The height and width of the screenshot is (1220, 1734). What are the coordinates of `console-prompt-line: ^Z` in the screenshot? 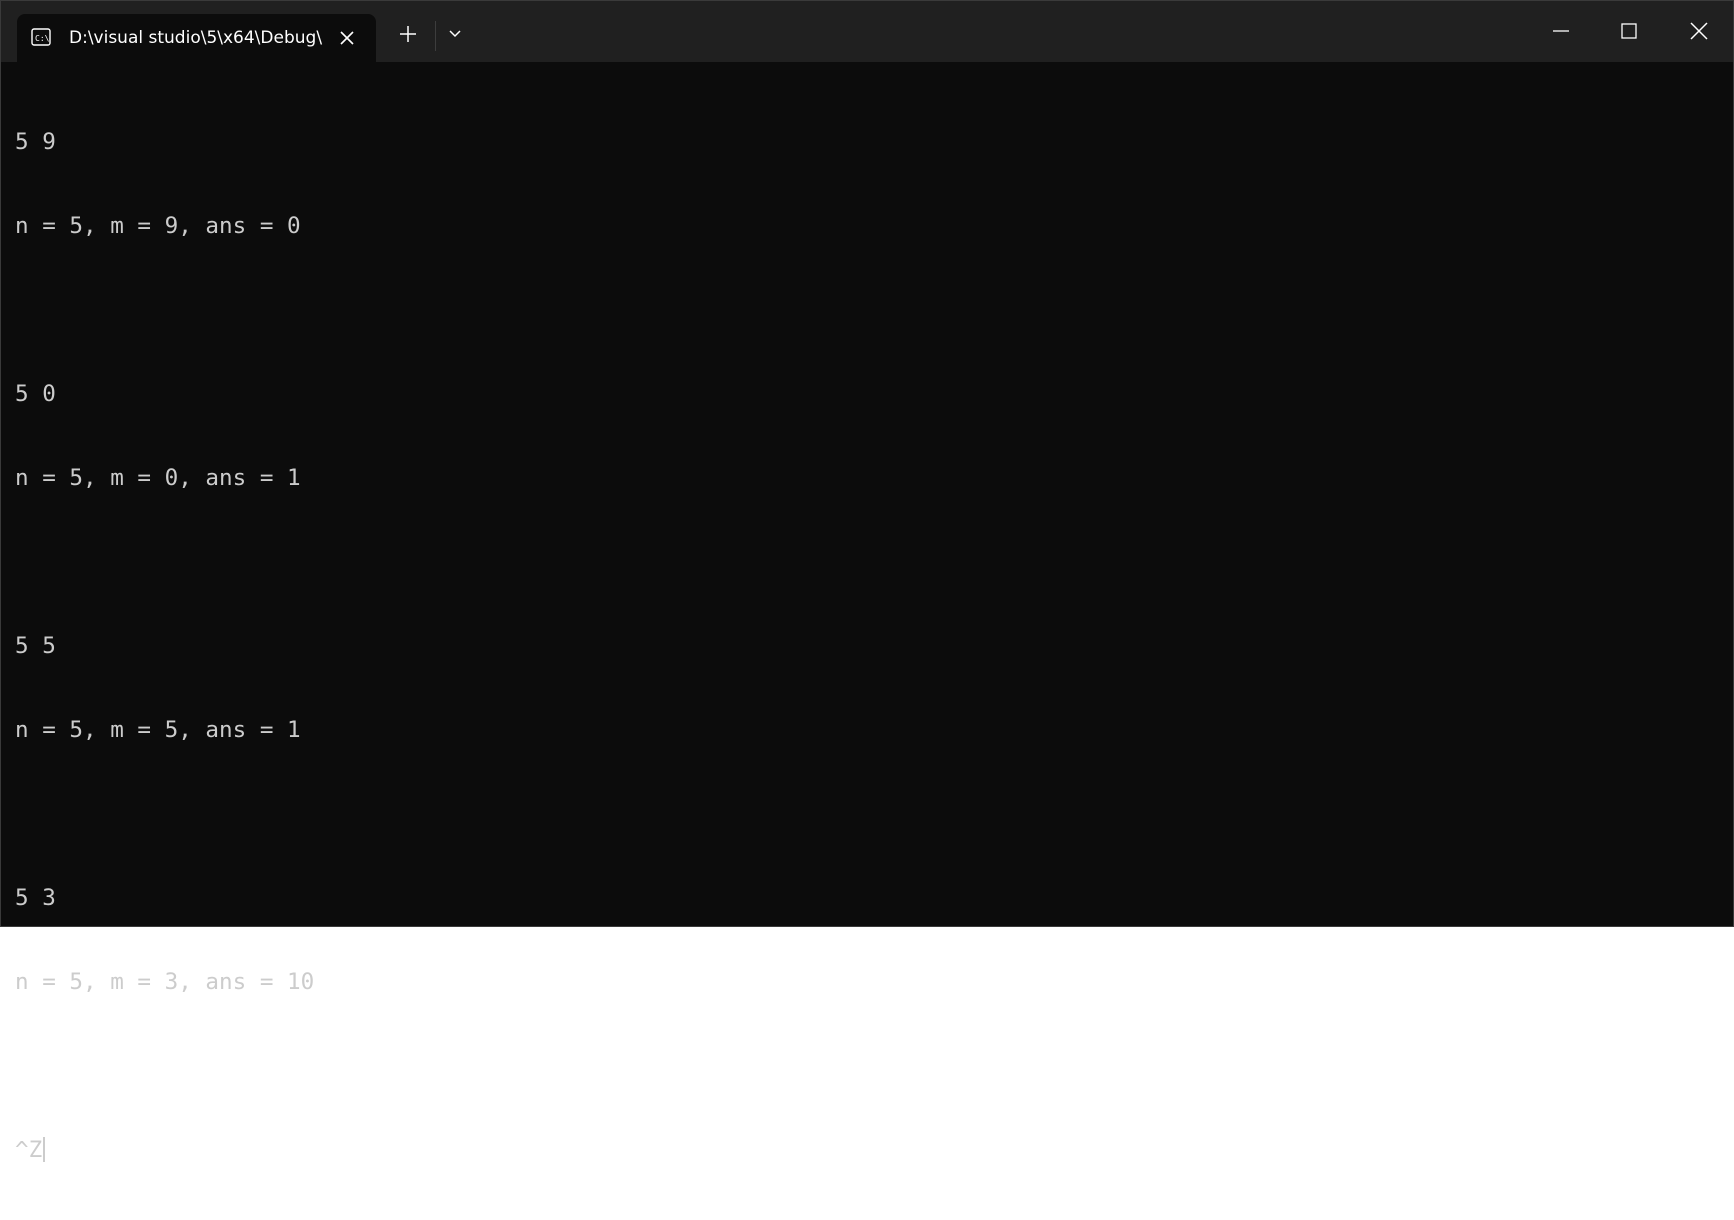 It's located at (865, 1150).